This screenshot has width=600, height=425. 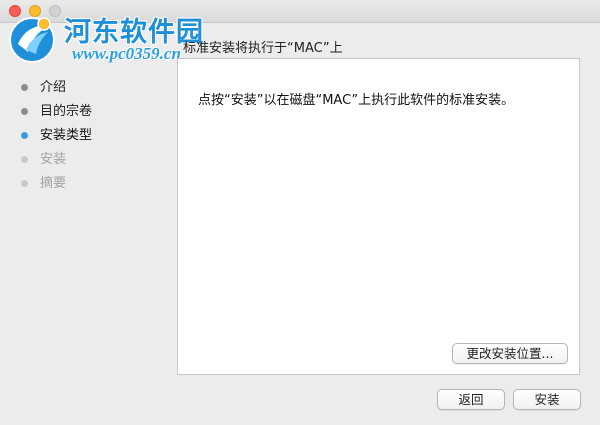 What do you see at coordinates (126, 53) in the screenshot?
I see `watermark-url: www.pc0359.cn` at bounding box center [126, 53].